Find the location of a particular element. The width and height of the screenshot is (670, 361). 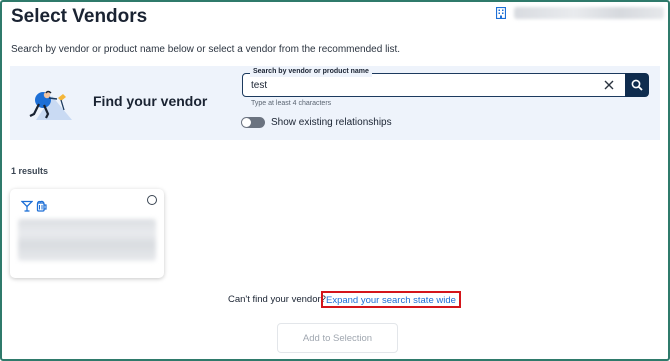

person-searching-illustration is located at coordinates (50, 105).